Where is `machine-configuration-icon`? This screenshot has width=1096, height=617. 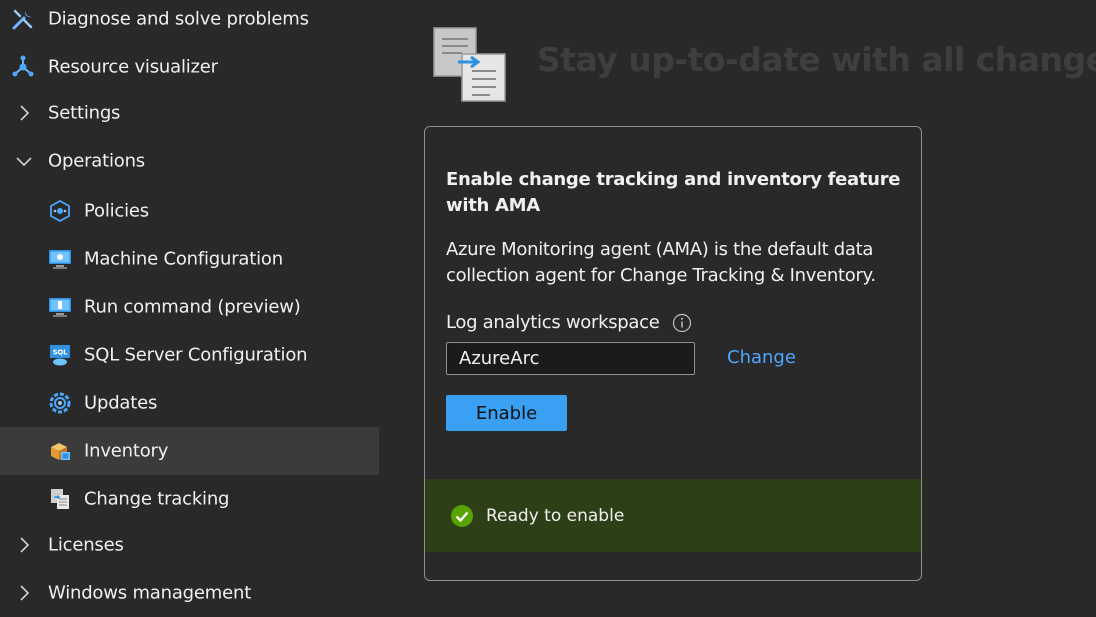
machine-configuration-icon is located at coordinates (60, 259).